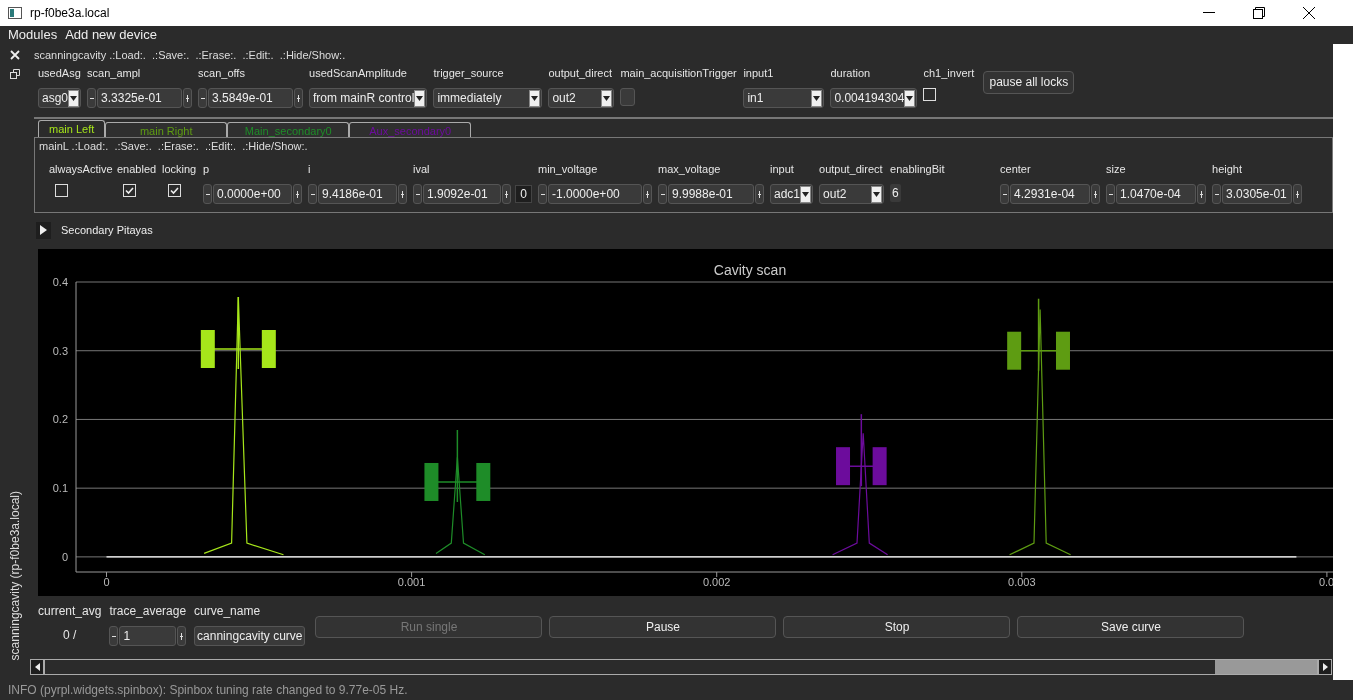  I want to click on chart-title: Cavity scan, so click(750, 270).